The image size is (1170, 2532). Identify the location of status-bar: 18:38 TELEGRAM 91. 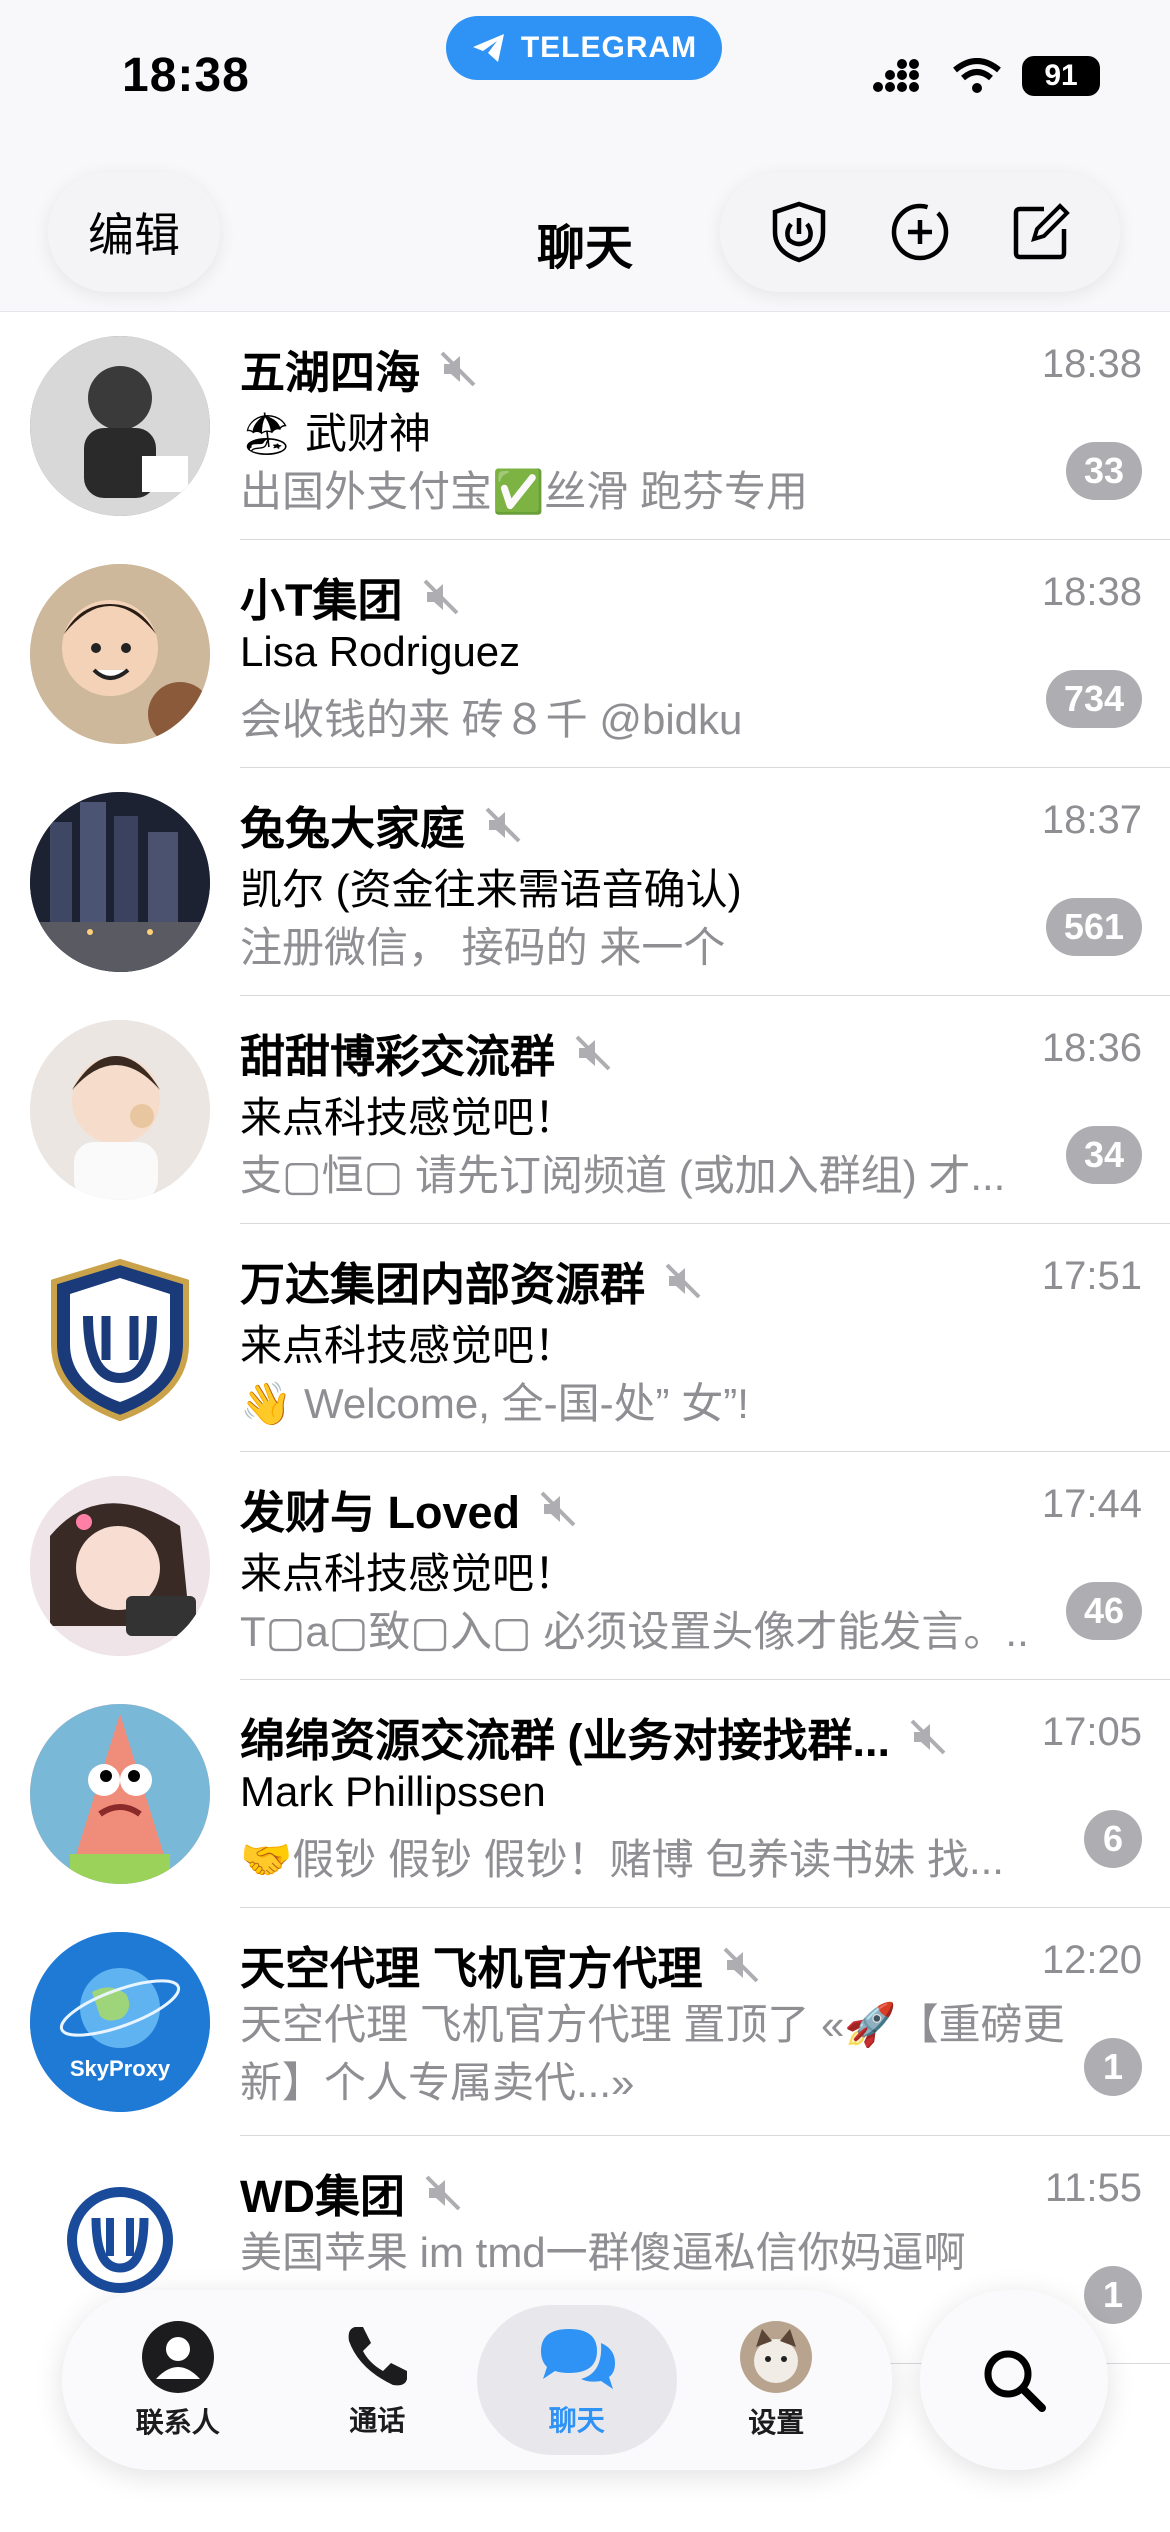
(585, 75).